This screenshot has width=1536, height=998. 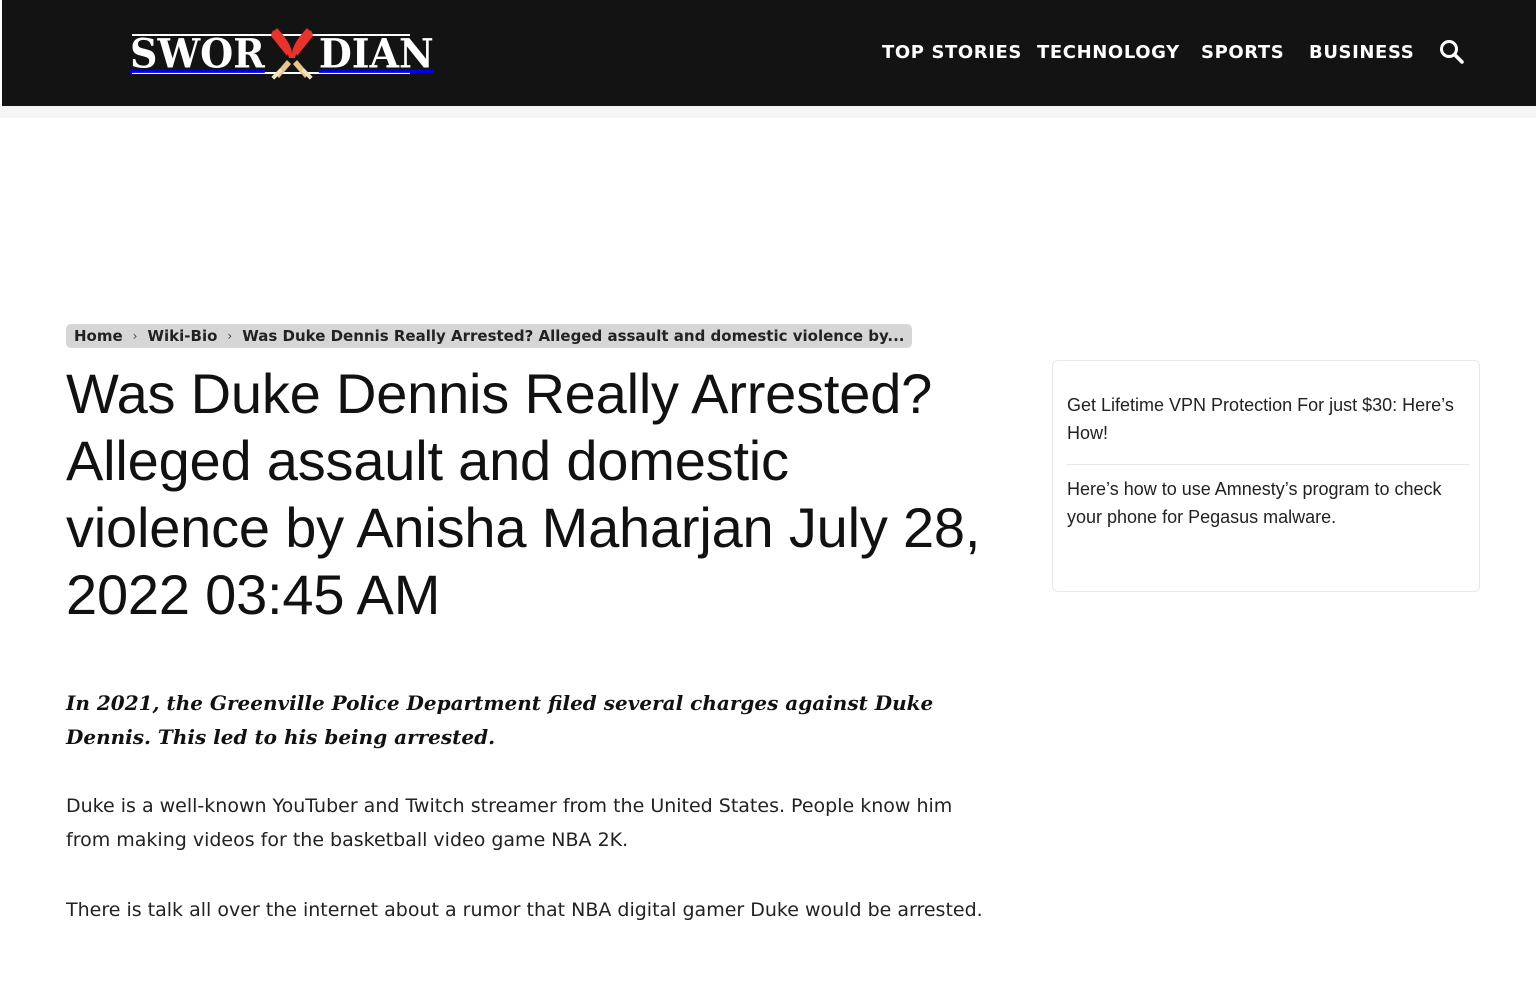 What do you see at coordinates (98, 336) in the screenshot?
I see `breadcrumb-home: Home` at bounding box center [98, 336].